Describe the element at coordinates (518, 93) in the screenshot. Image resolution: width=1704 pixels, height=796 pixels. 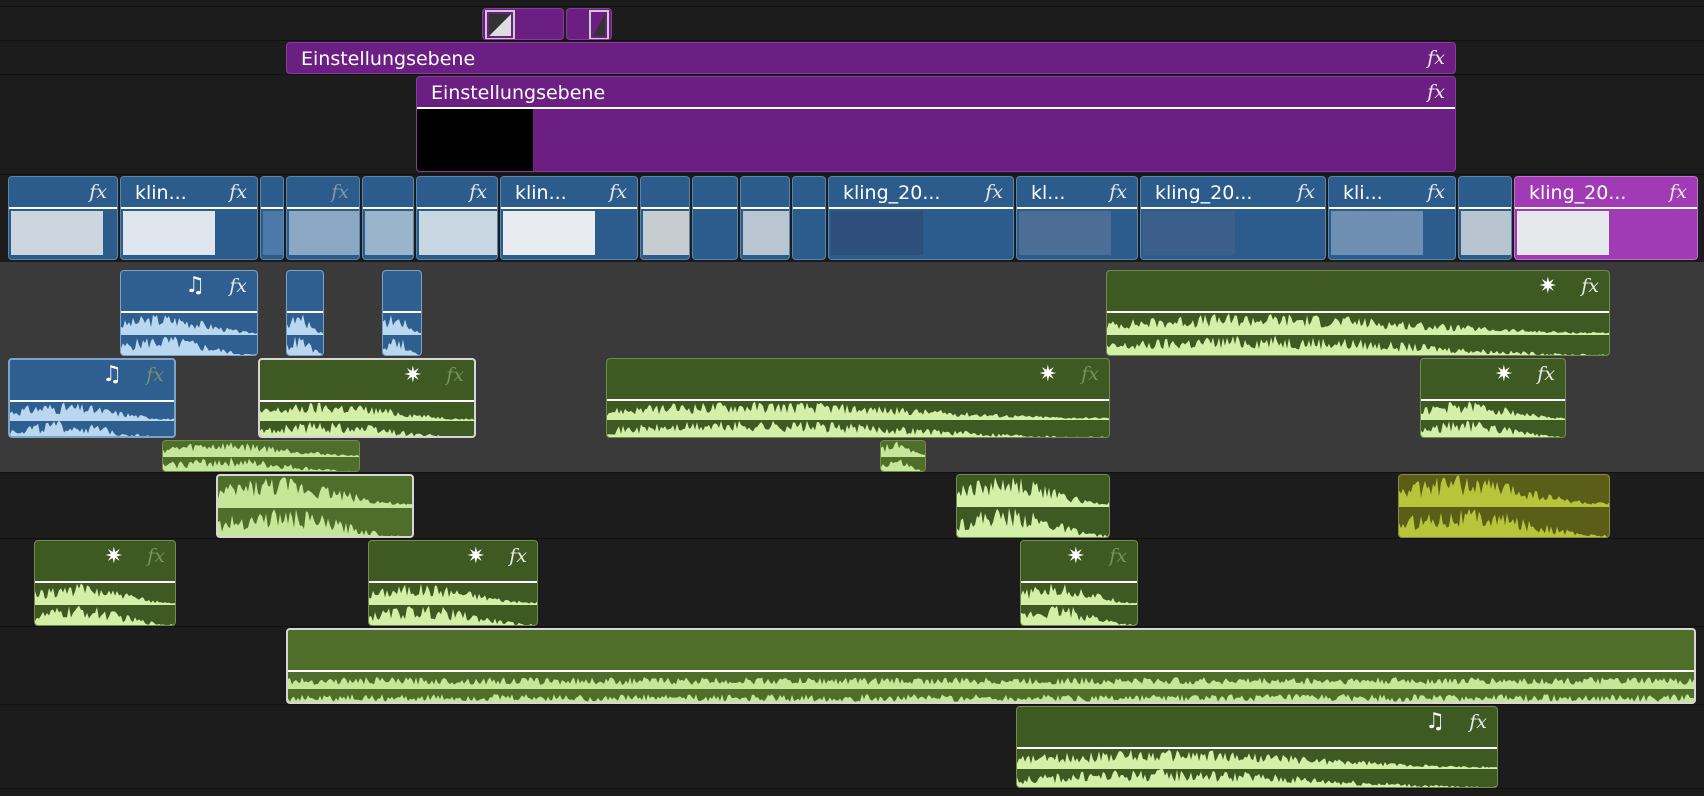
I see `clip-label: Einstellungsebene` at that location.